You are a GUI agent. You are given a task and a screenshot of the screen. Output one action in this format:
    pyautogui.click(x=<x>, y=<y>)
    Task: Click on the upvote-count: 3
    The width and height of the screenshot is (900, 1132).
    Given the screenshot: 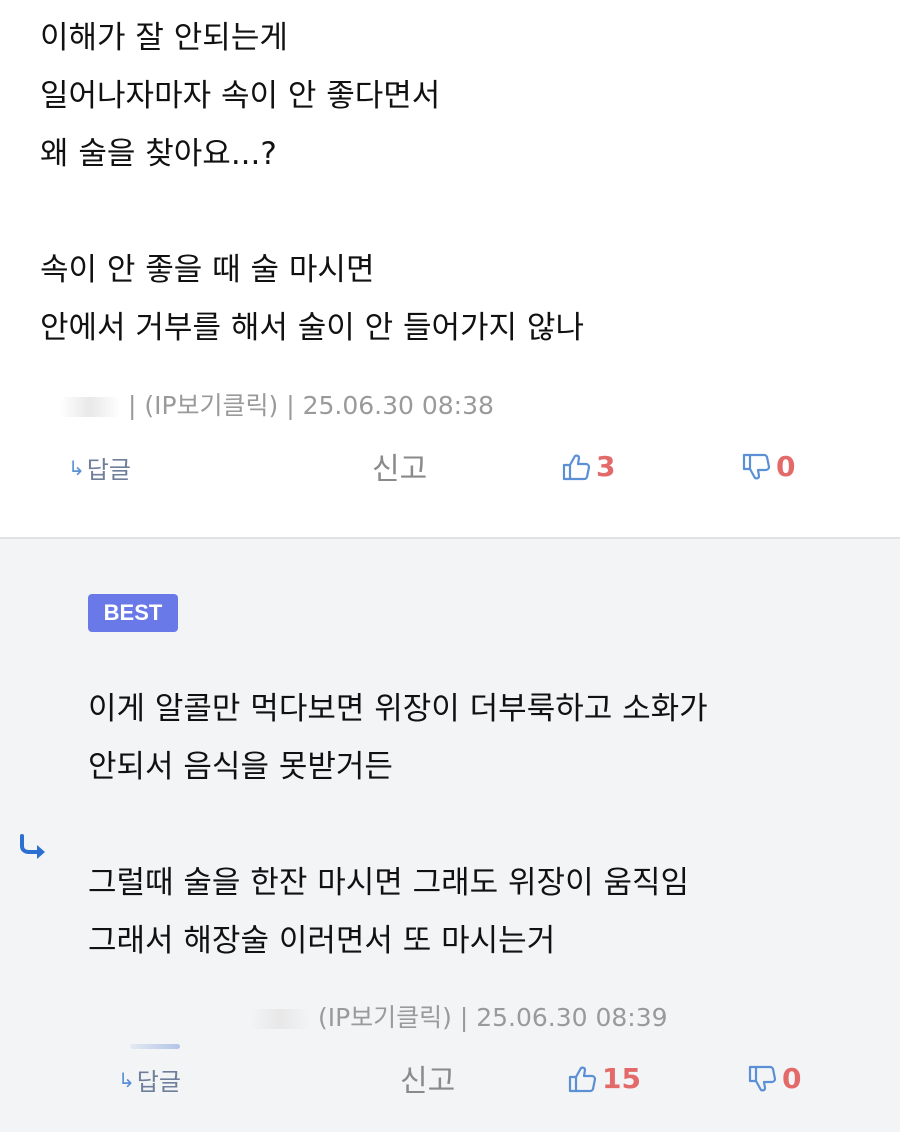 What is the action you would take?
    pyautogui.click(x=606, y=466)
    